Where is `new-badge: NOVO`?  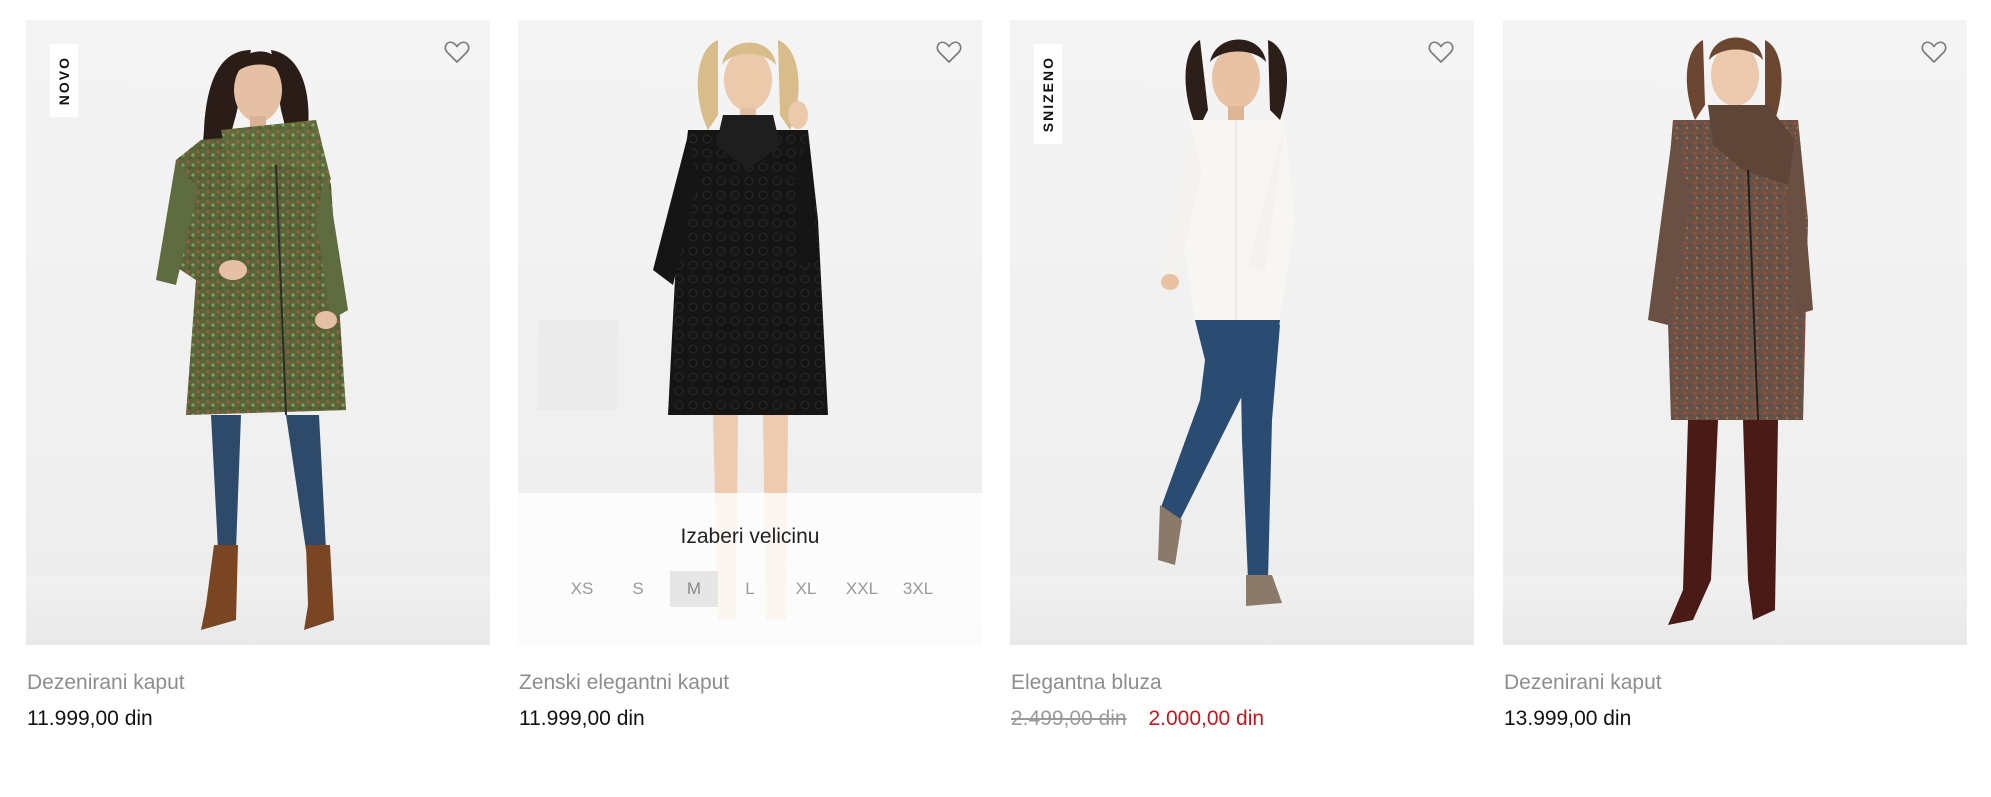
new-badge: NOVO is located at coordinates (64, 81).